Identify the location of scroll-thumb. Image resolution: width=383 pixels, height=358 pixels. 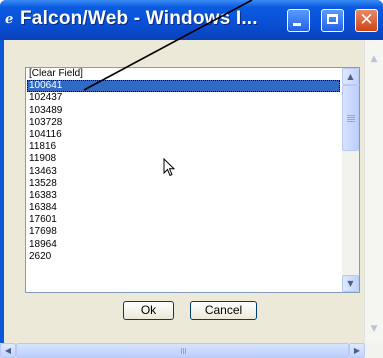
(350, 118).